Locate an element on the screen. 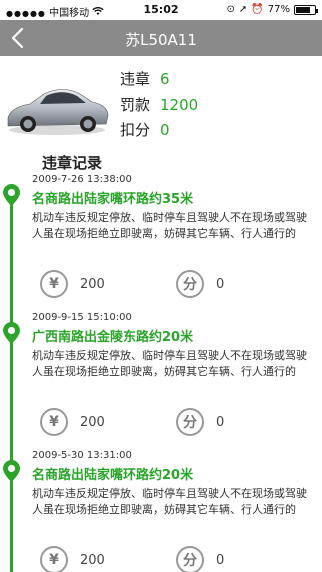 The width and height of the screenshot is (322, 572). record-date: 2009-5-30 13:31:00 is located at coordinates (82, 455).